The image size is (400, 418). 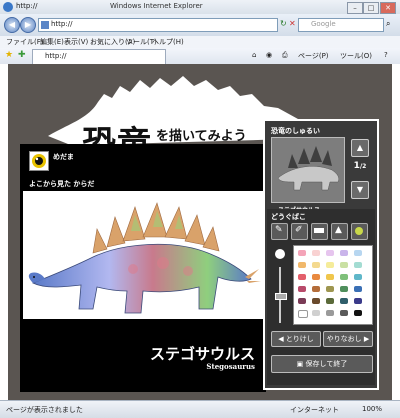 I want to click on feeds-icon: ◉, so click(x=269, y=55).